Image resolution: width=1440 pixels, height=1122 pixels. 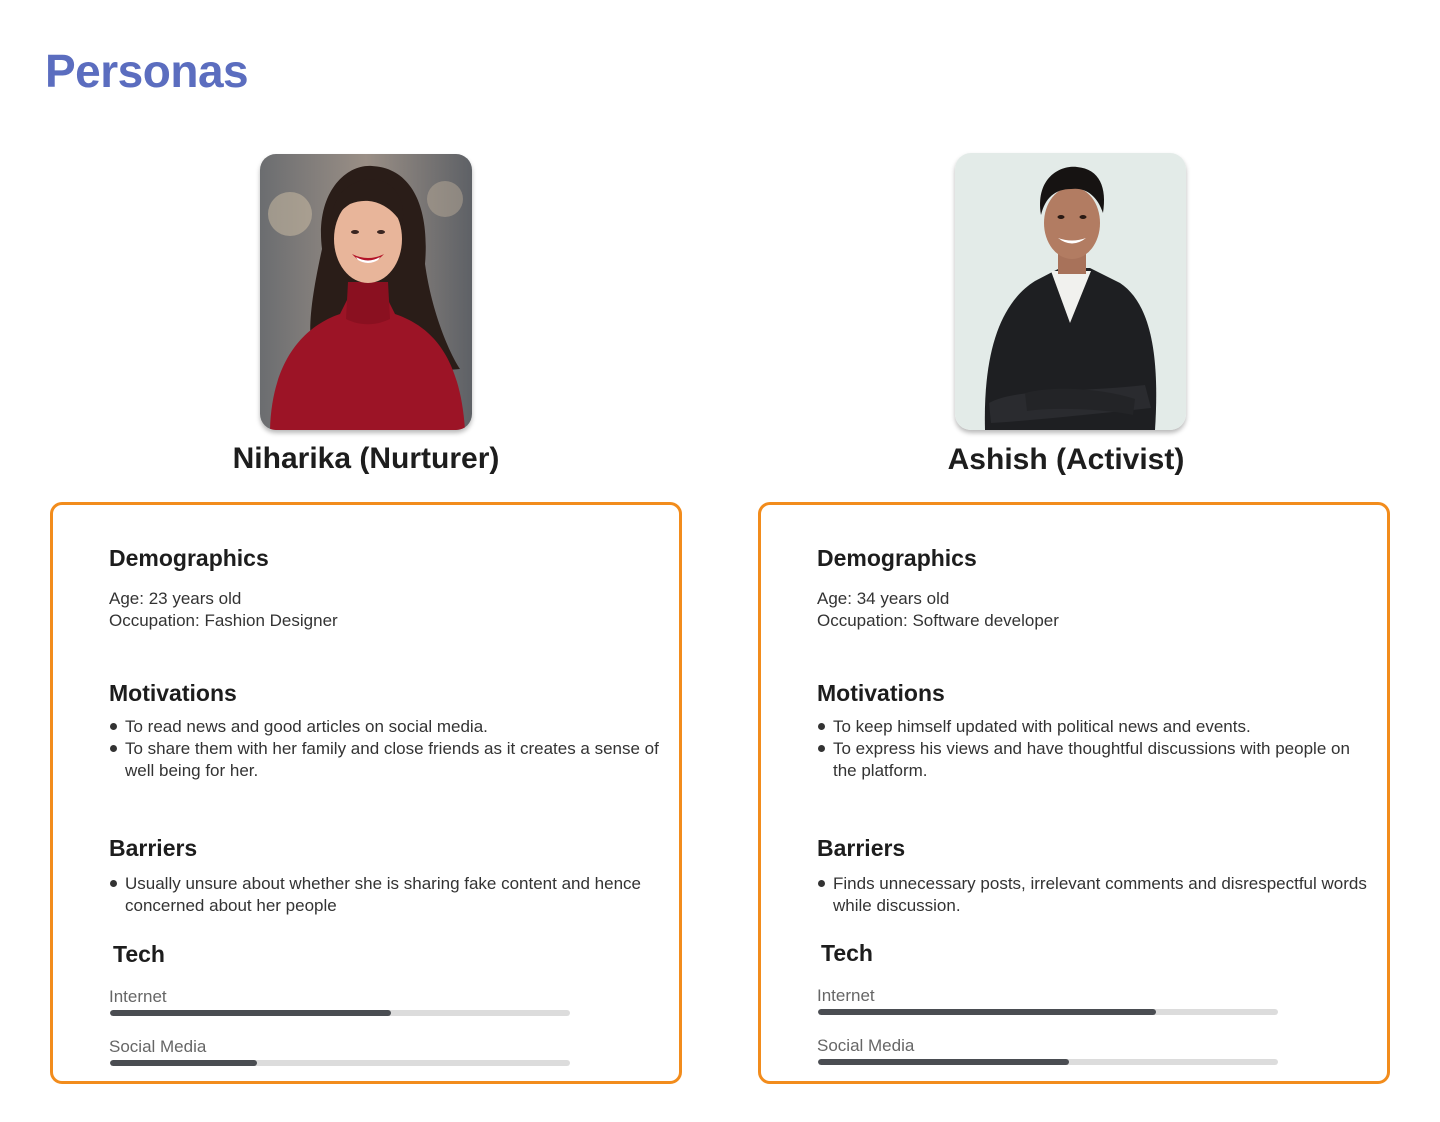 I want to click on man-portrait-image, so click(x=1070, y=291).